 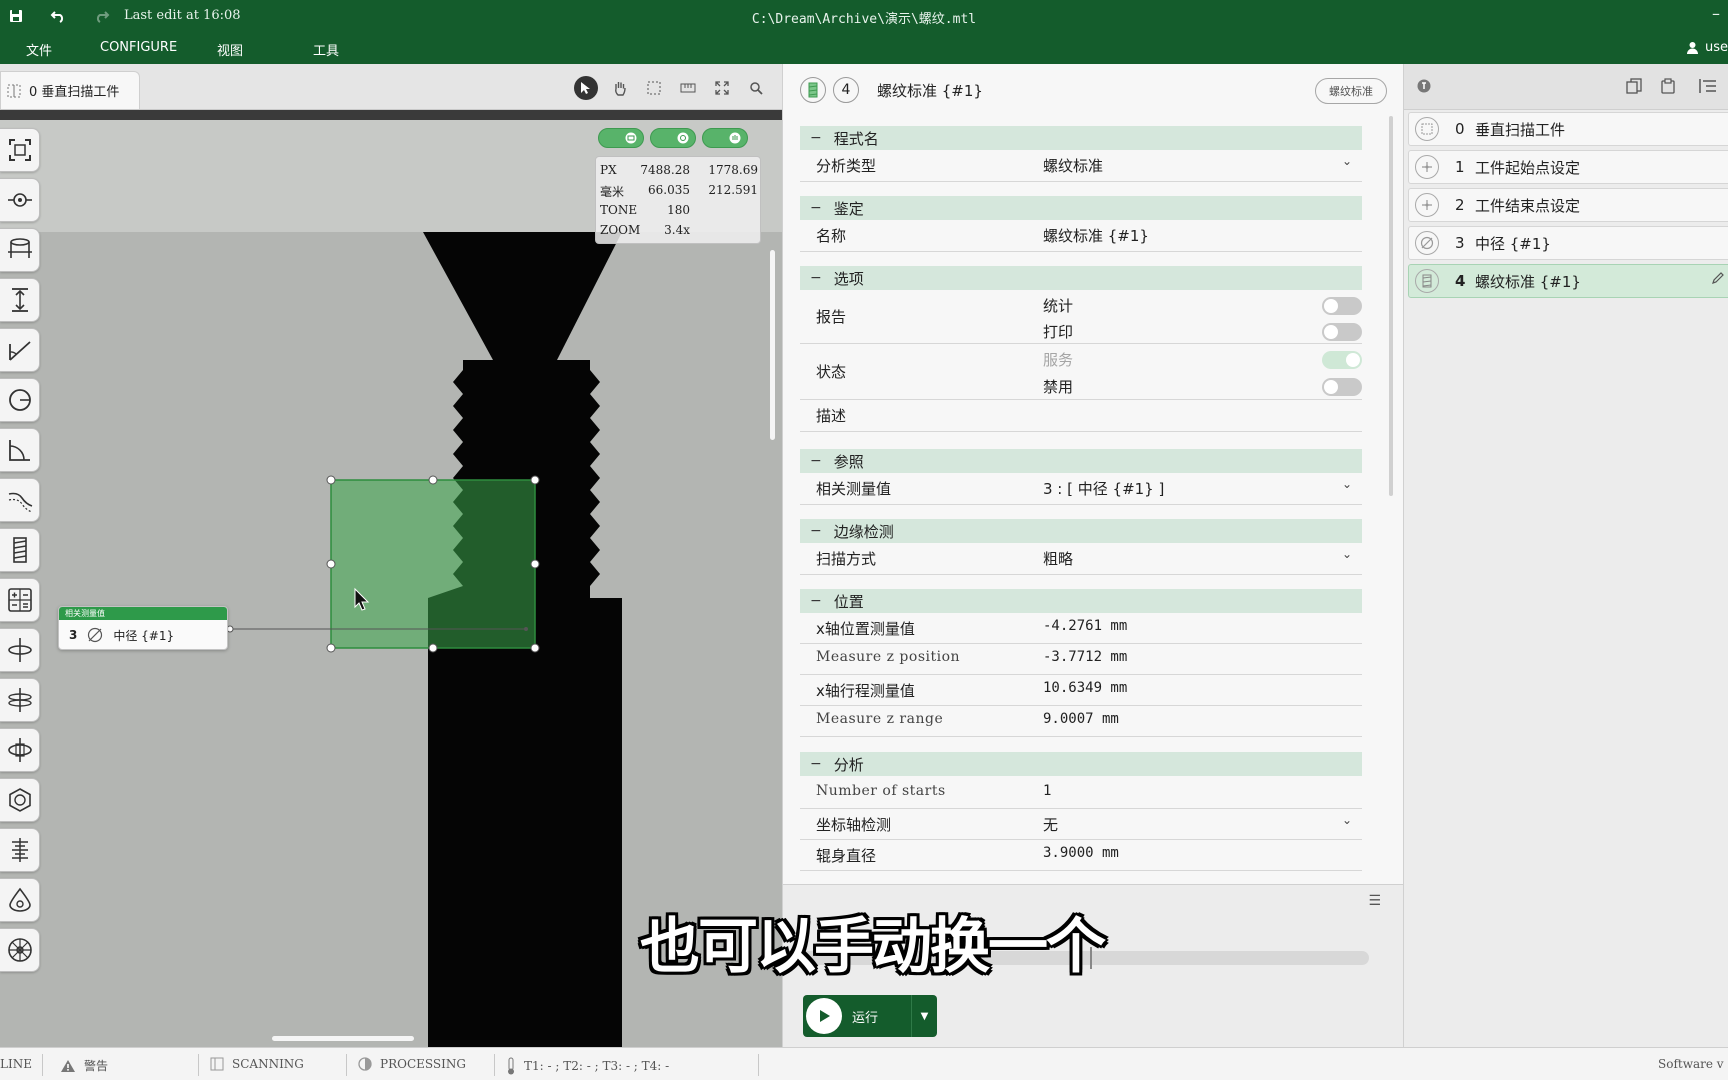 I want to click on tool-diameter, so click(x=20, y=250).